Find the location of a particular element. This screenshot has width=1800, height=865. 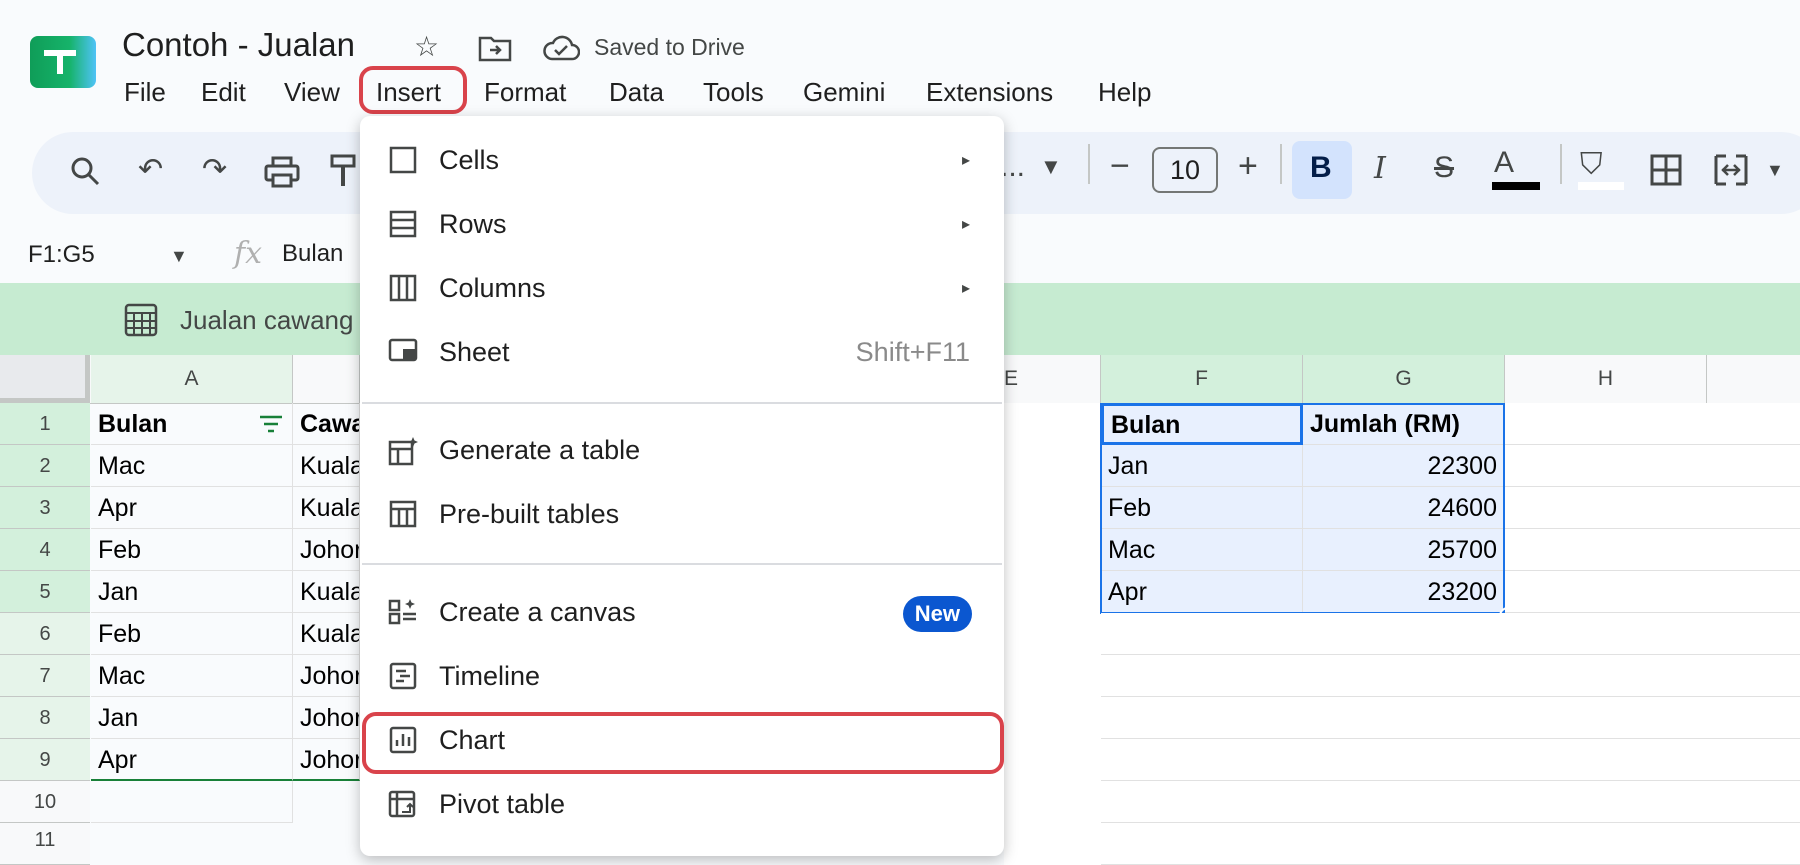

menu-help: Help is located at coordinates (1124, 92).